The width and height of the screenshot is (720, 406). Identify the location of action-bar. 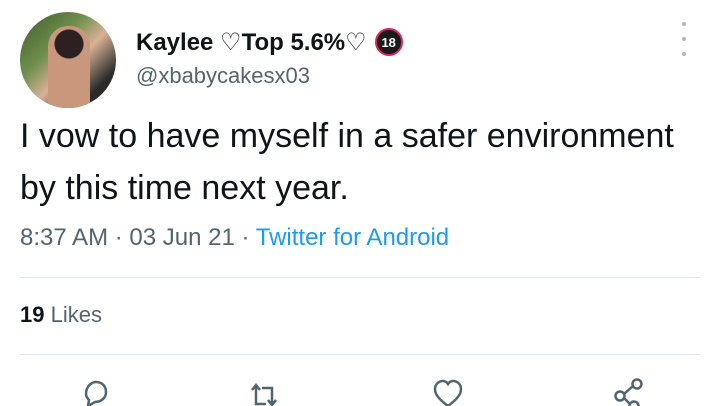
(360, 391).